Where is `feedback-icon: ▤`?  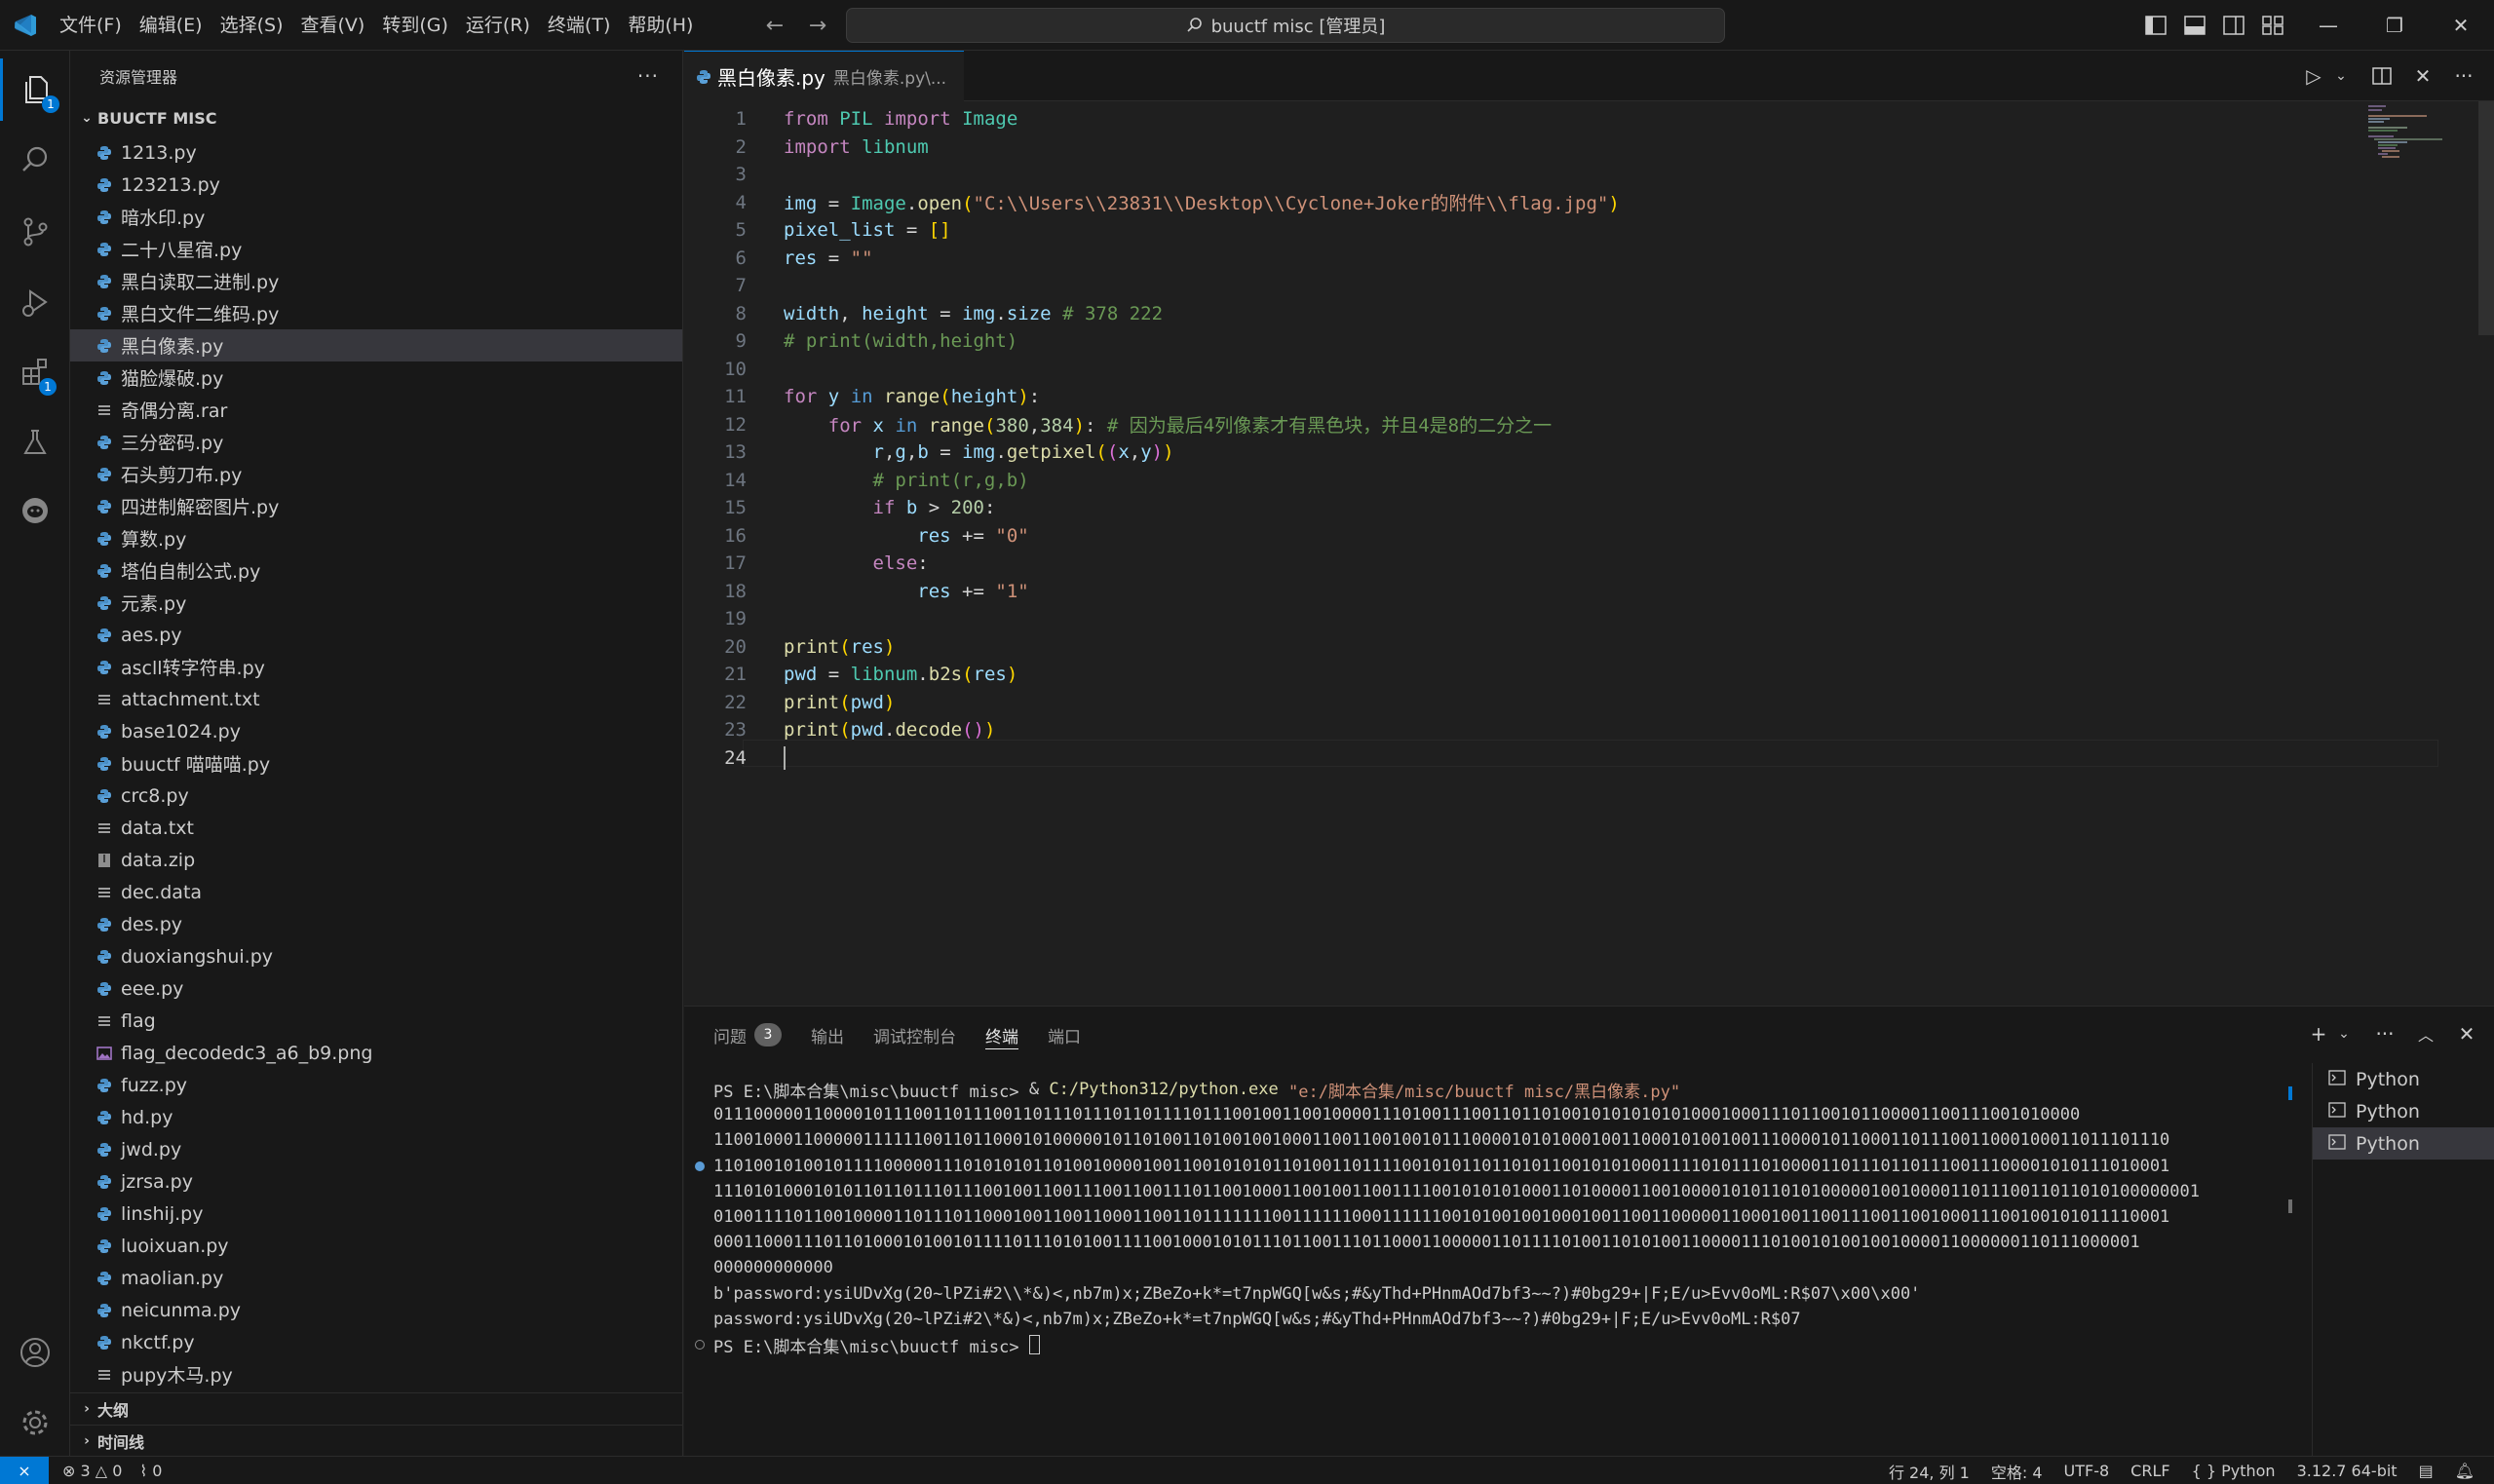
feedback-icon: ▤ is located at coordinates (2426, 1471).